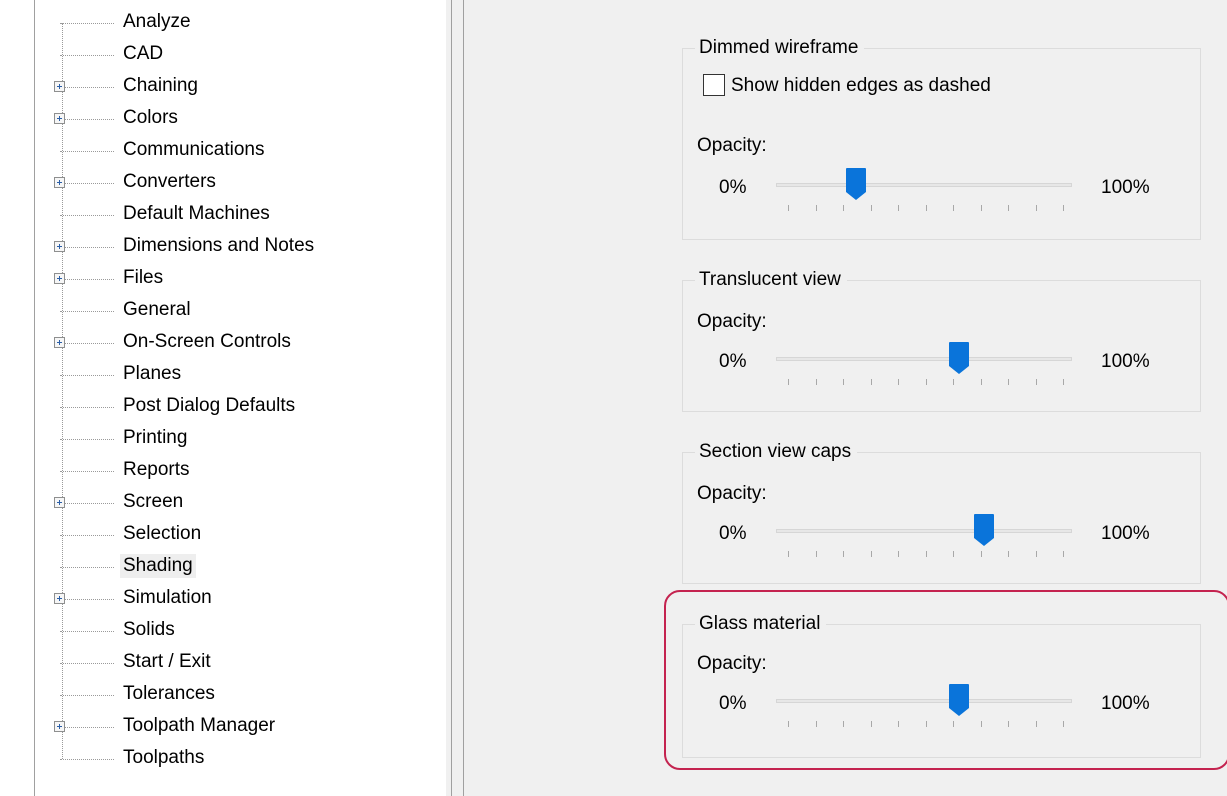 The width and height of the screenshot is (1227, 796). I want to click on tree-item-label: Default Machines, so click(196, 214).